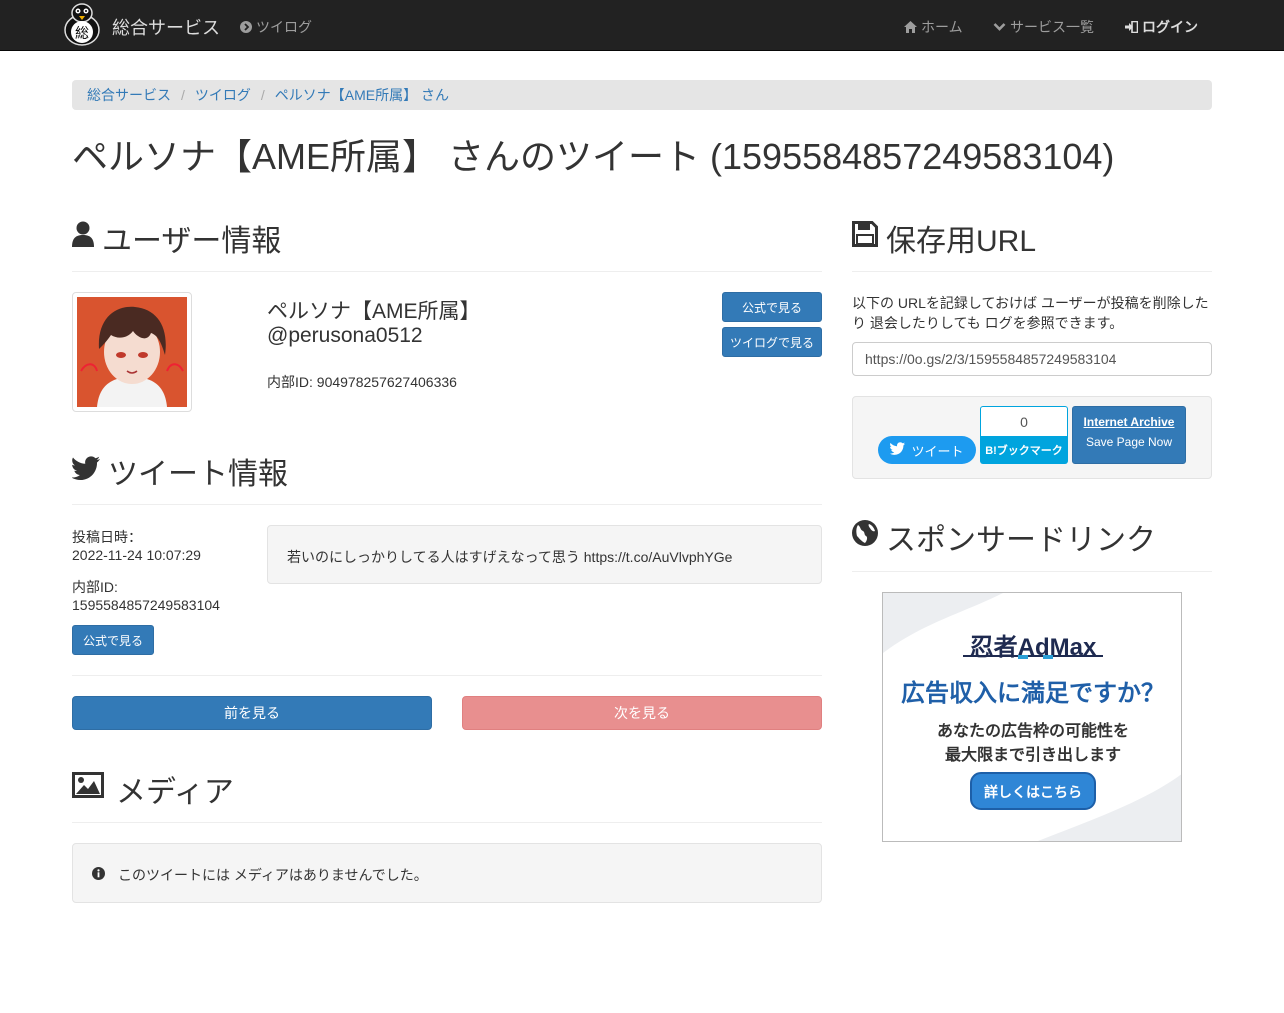  I want to click on info-circle-icon, so click(98, 875).